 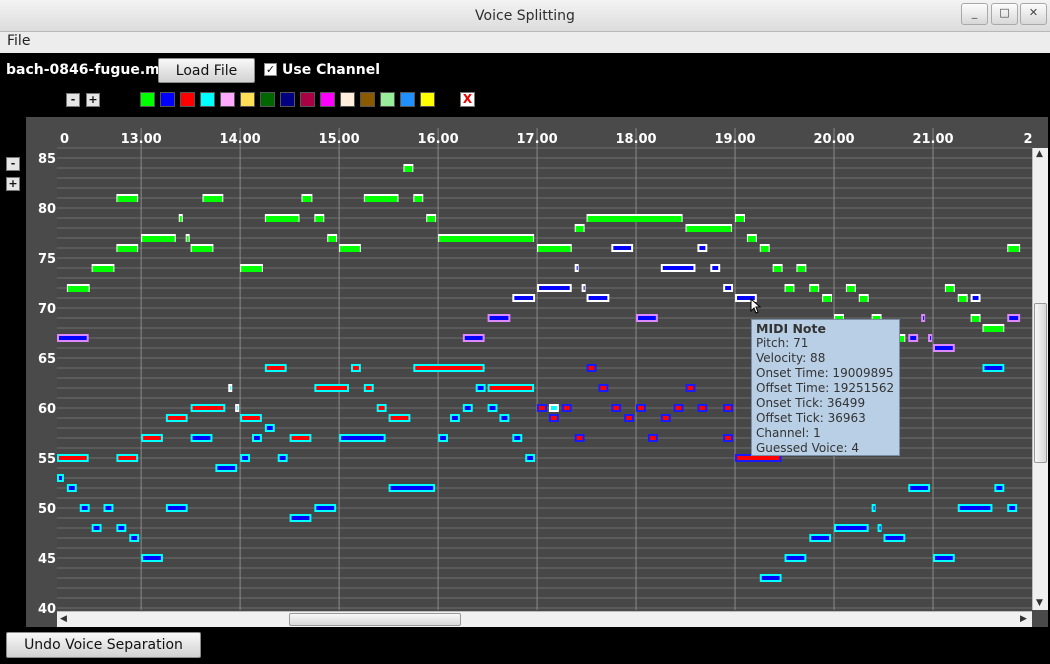 I want to click on horizontal-scrollbar: ◀ ▶, so click(x=544, y=619).